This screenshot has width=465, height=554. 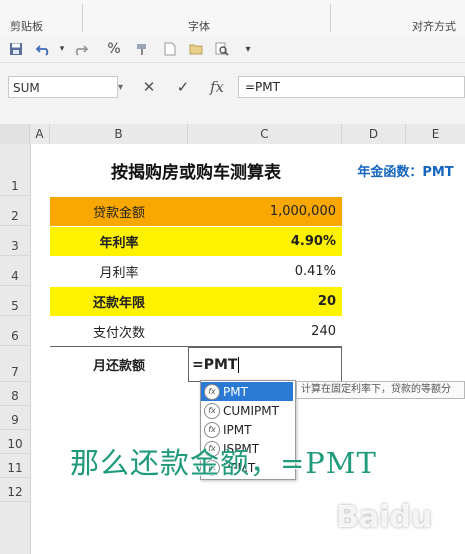 I want to click on redo-icon, so click(x=80, y=49).